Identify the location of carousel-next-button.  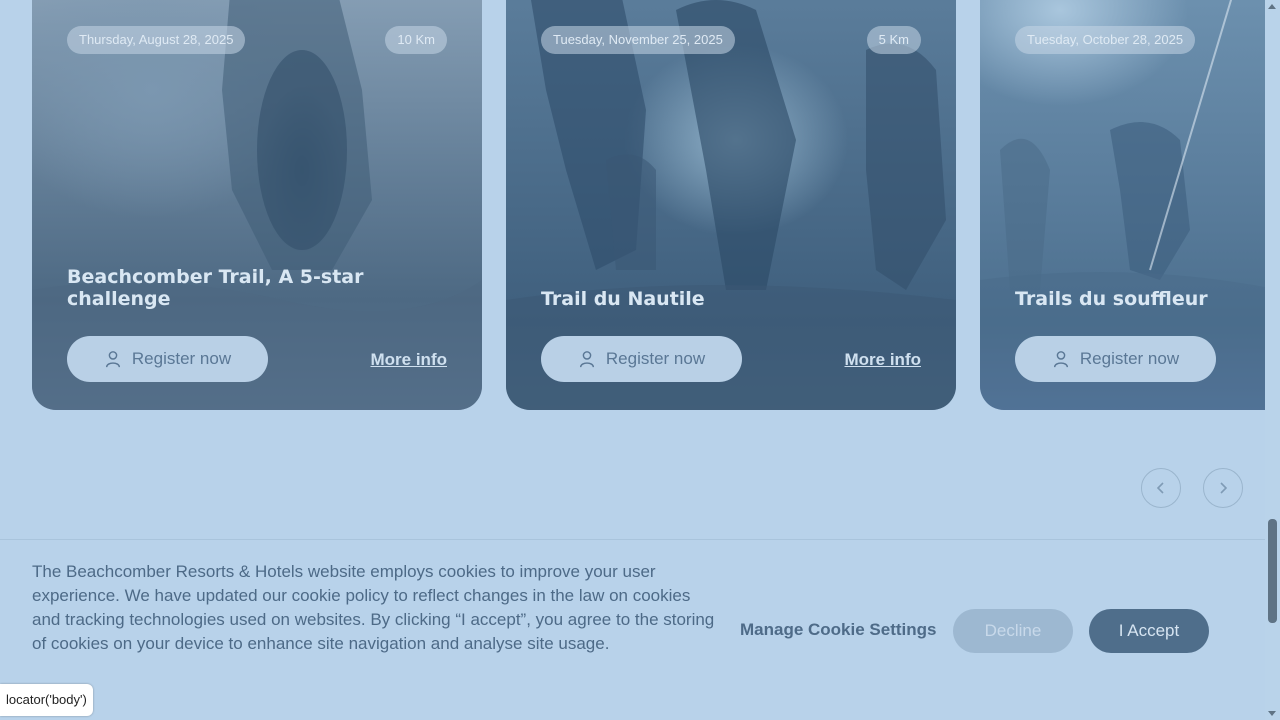
(1223, 488).